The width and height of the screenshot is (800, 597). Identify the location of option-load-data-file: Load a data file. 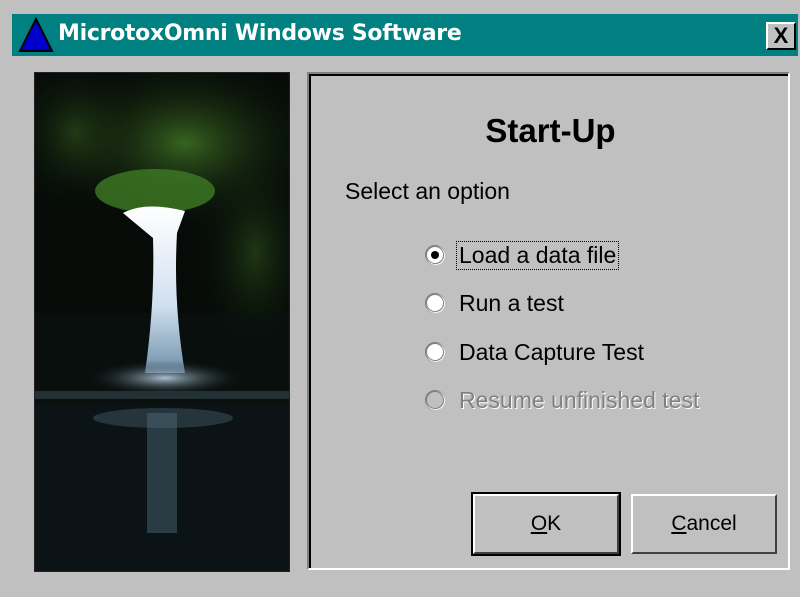
(522, 255).